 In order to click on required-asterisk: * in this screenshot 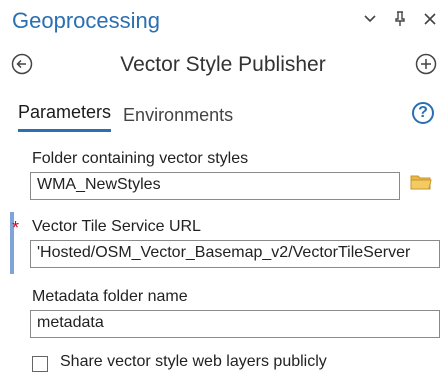, I will do `click(16, 228)`.